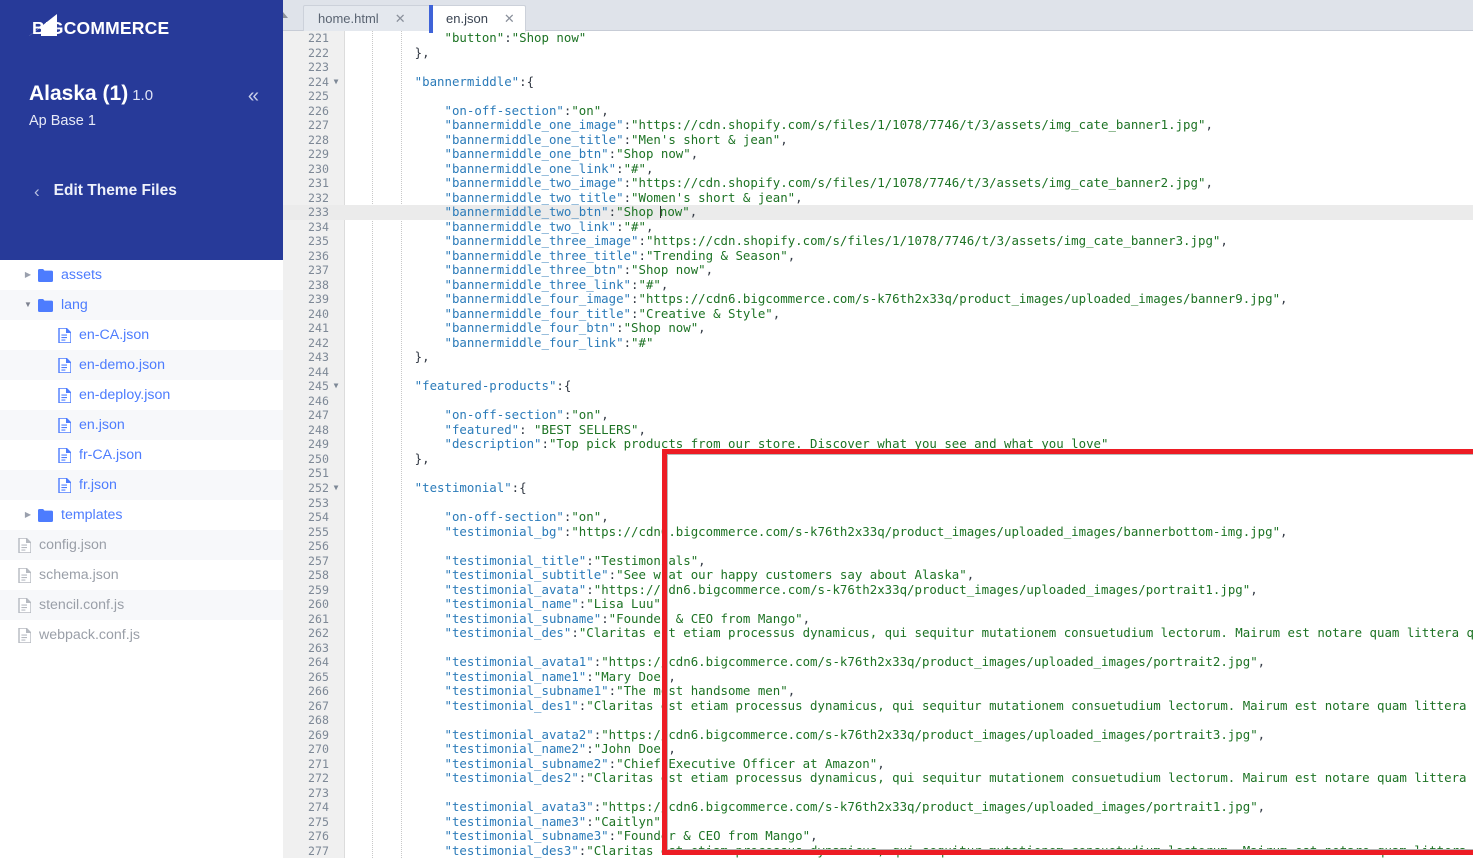  I want to click on chevron-double-left-icon: «, so click(253, 96).